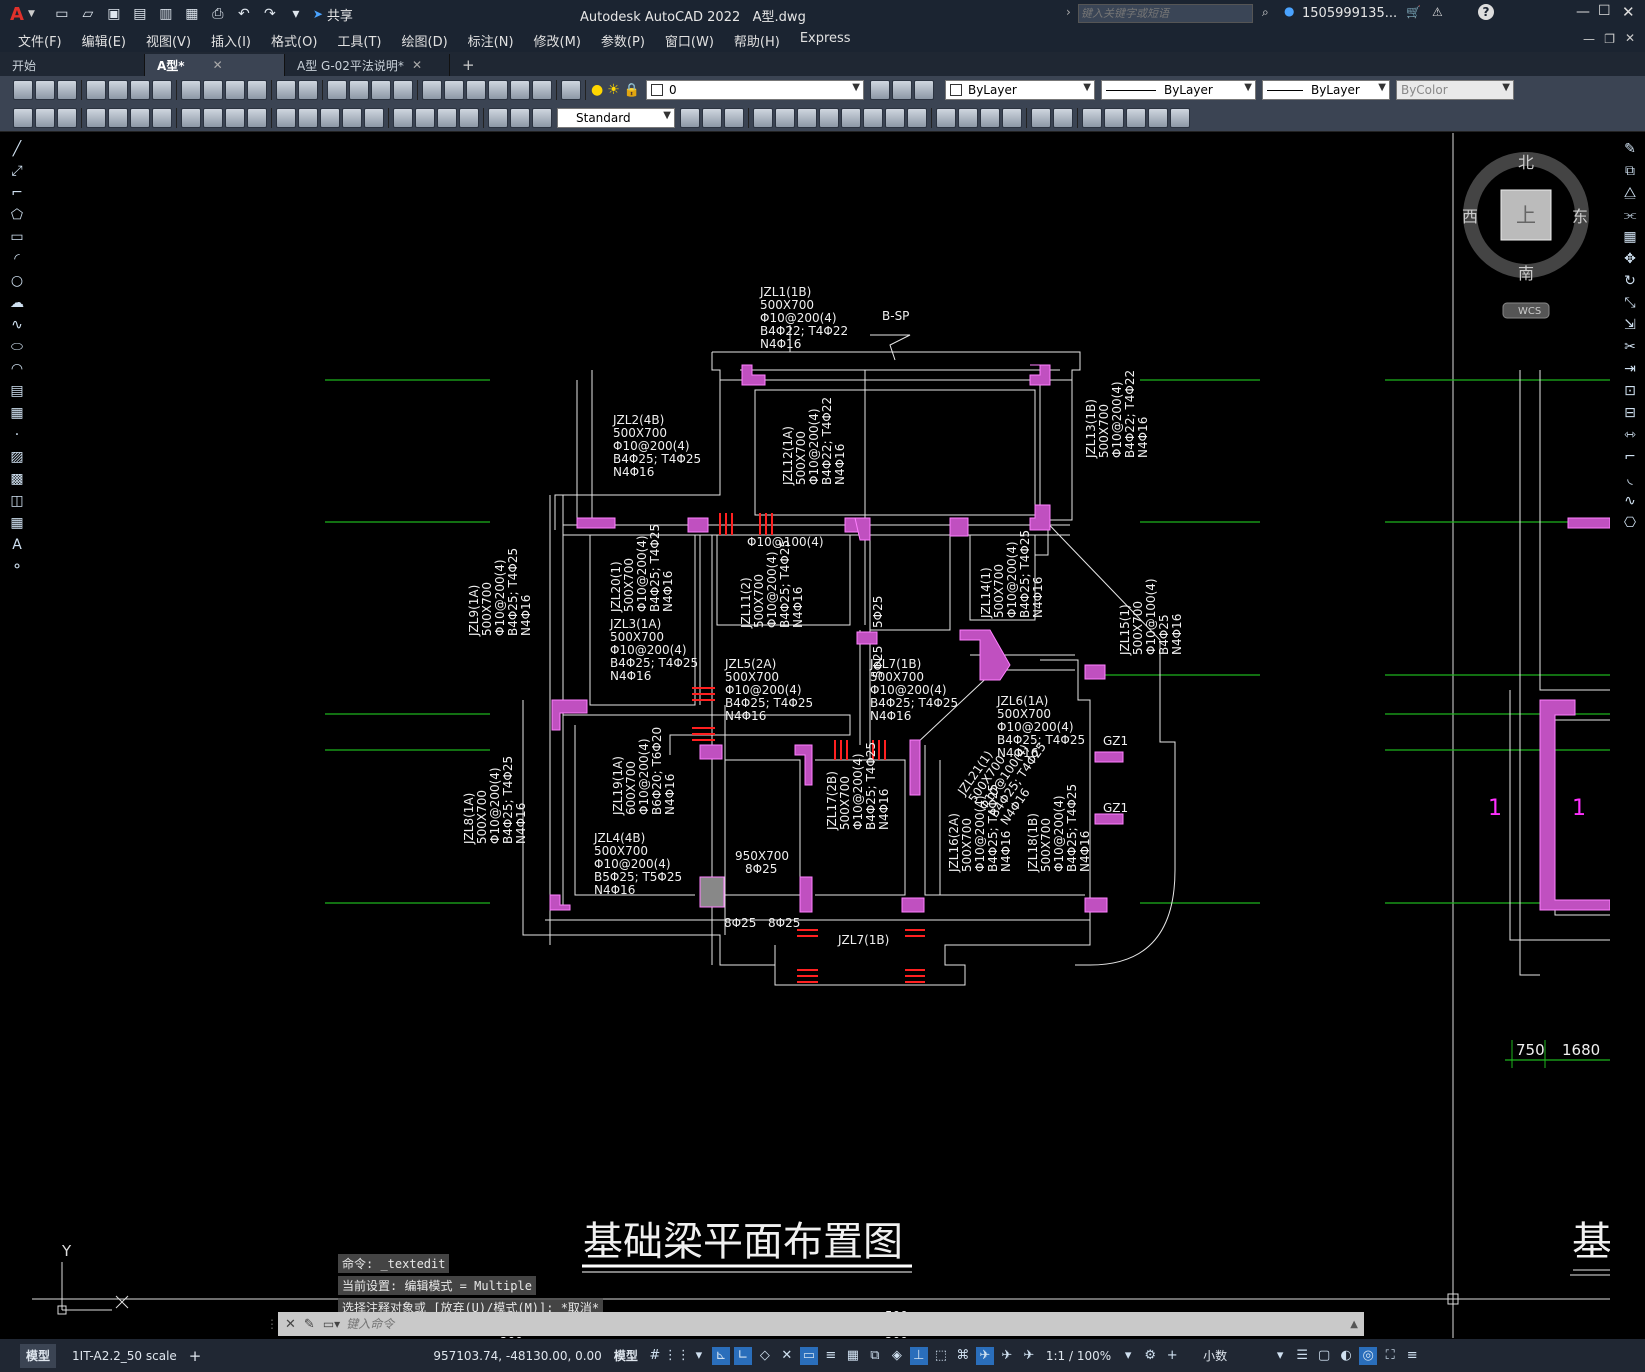 The height and width of the screenshot is (1372, 1645). What do you see at coordinates (1630, 259) in the screenshot?
I see `move-tool-icon: ✥` at bounding box center [1630, 259].